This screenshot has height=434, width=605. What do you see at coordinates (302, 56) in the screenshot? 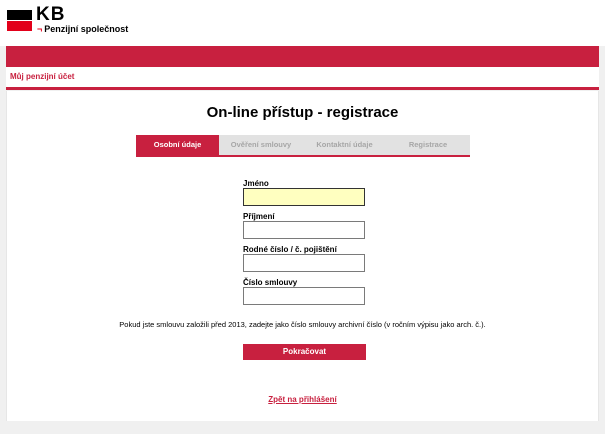
I see `top-banner` at bounding box center [302, 56].